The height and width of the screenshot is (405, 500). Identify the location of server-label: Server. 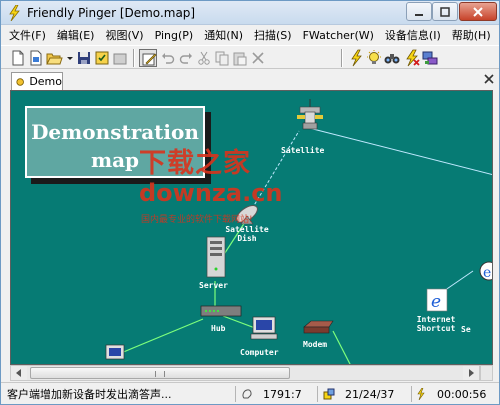
(213, 285).